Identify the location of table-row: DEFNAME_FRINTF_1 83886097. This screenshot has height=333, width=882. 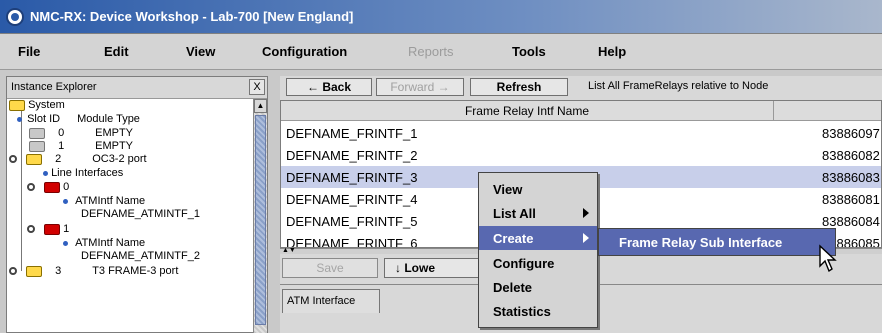
(581, 133).